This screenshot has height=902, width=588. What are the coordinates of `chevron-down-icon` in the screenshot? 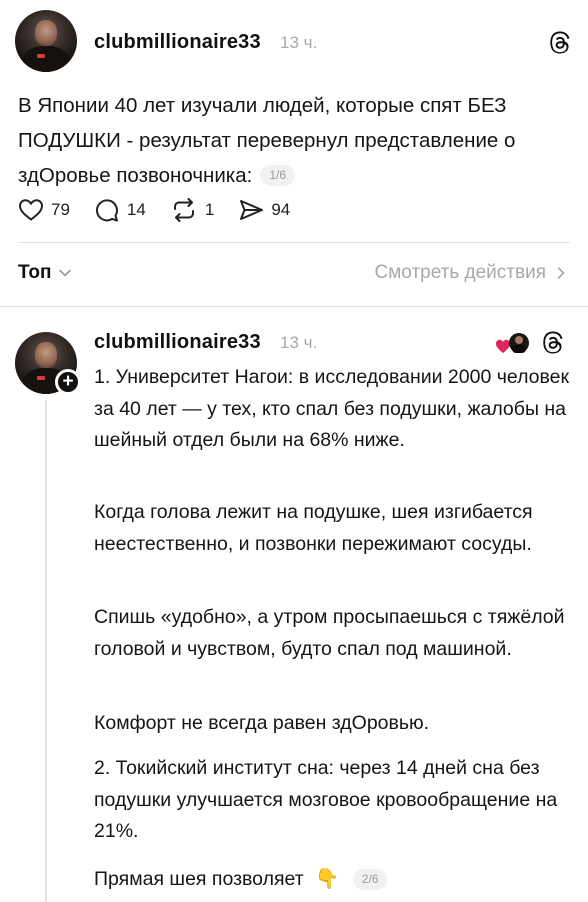 It's located at (64, 273).